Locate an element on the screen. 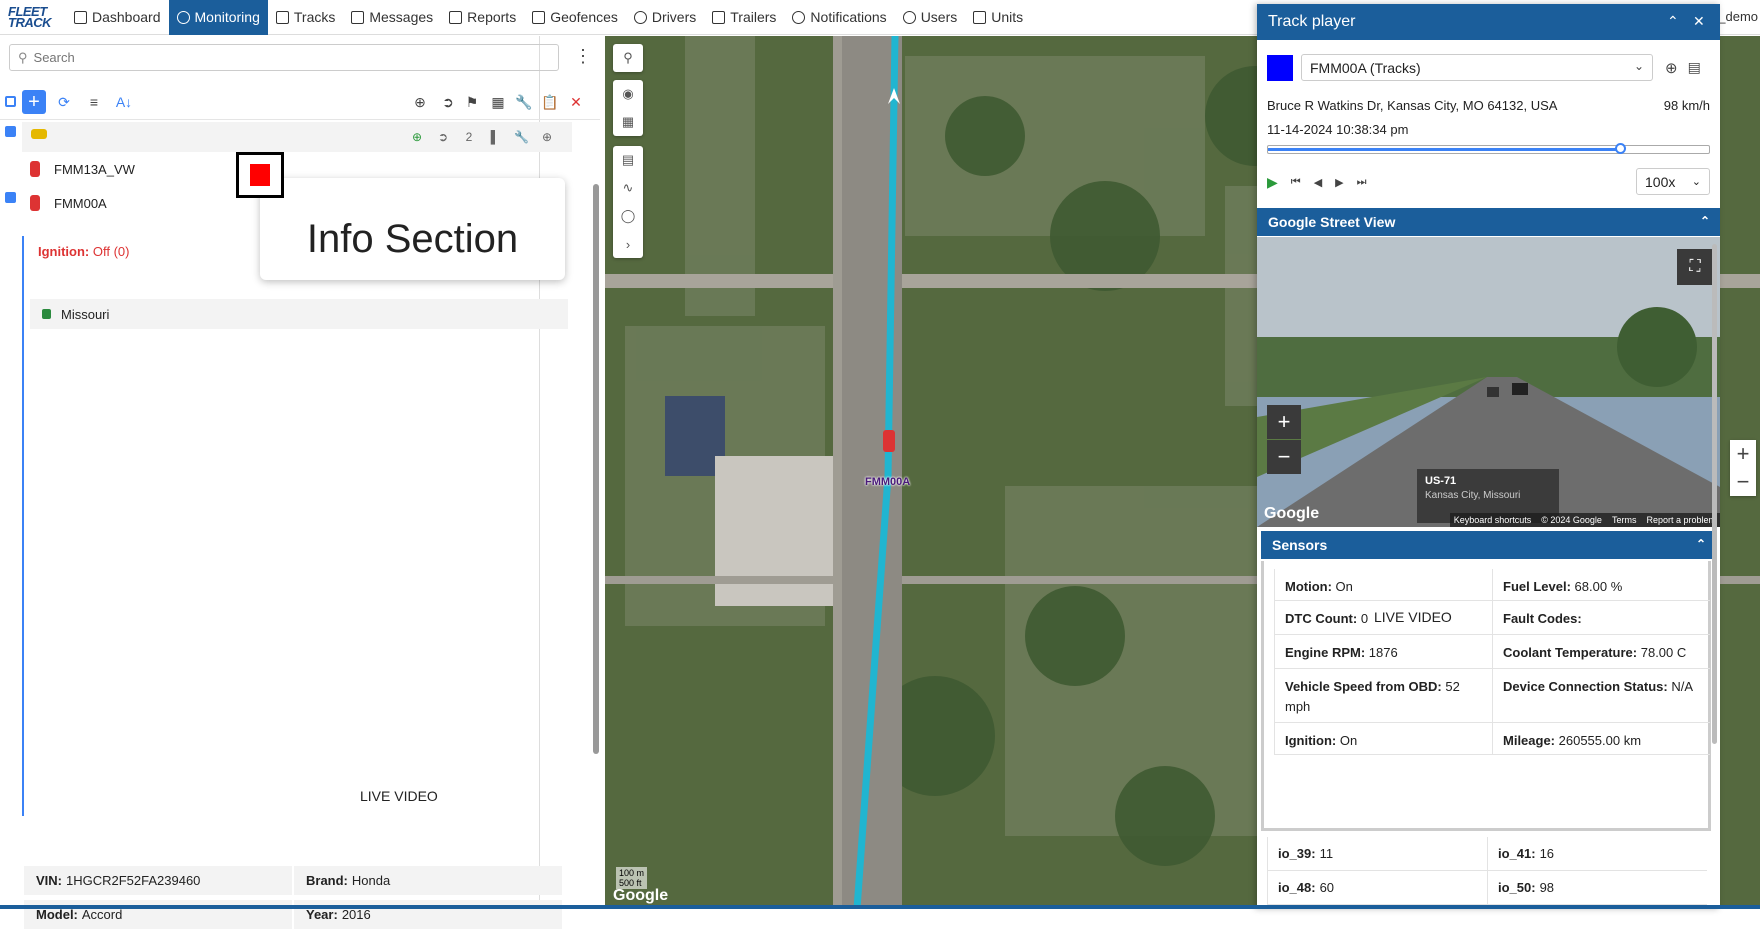 Image resolution: width=1760 pixels, height=936 pixels. select-all-checkbox is located at coordinates (10, 101).